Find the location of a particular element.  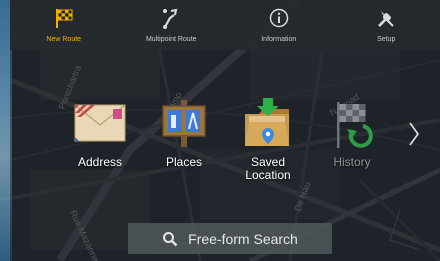

wrench-screwdriver-icon is located at coordinates (386, 18).